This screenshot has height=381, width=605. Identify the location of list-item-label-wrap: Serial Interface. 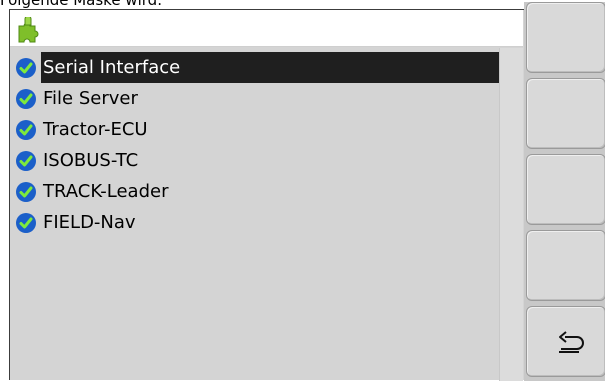
(270, 67).